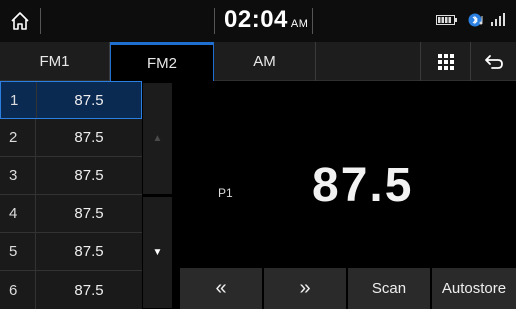 The width and height of the screenshot is (516, 309). I want to click on autostore-button: Autostore, so click(474, 288).